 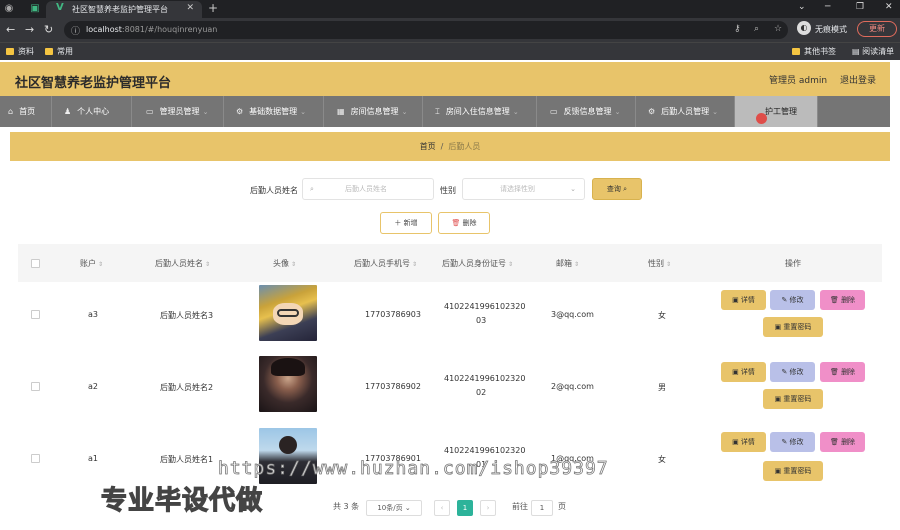 I want to click on zoom-icon: ⌕, so click(x=756, y=29).